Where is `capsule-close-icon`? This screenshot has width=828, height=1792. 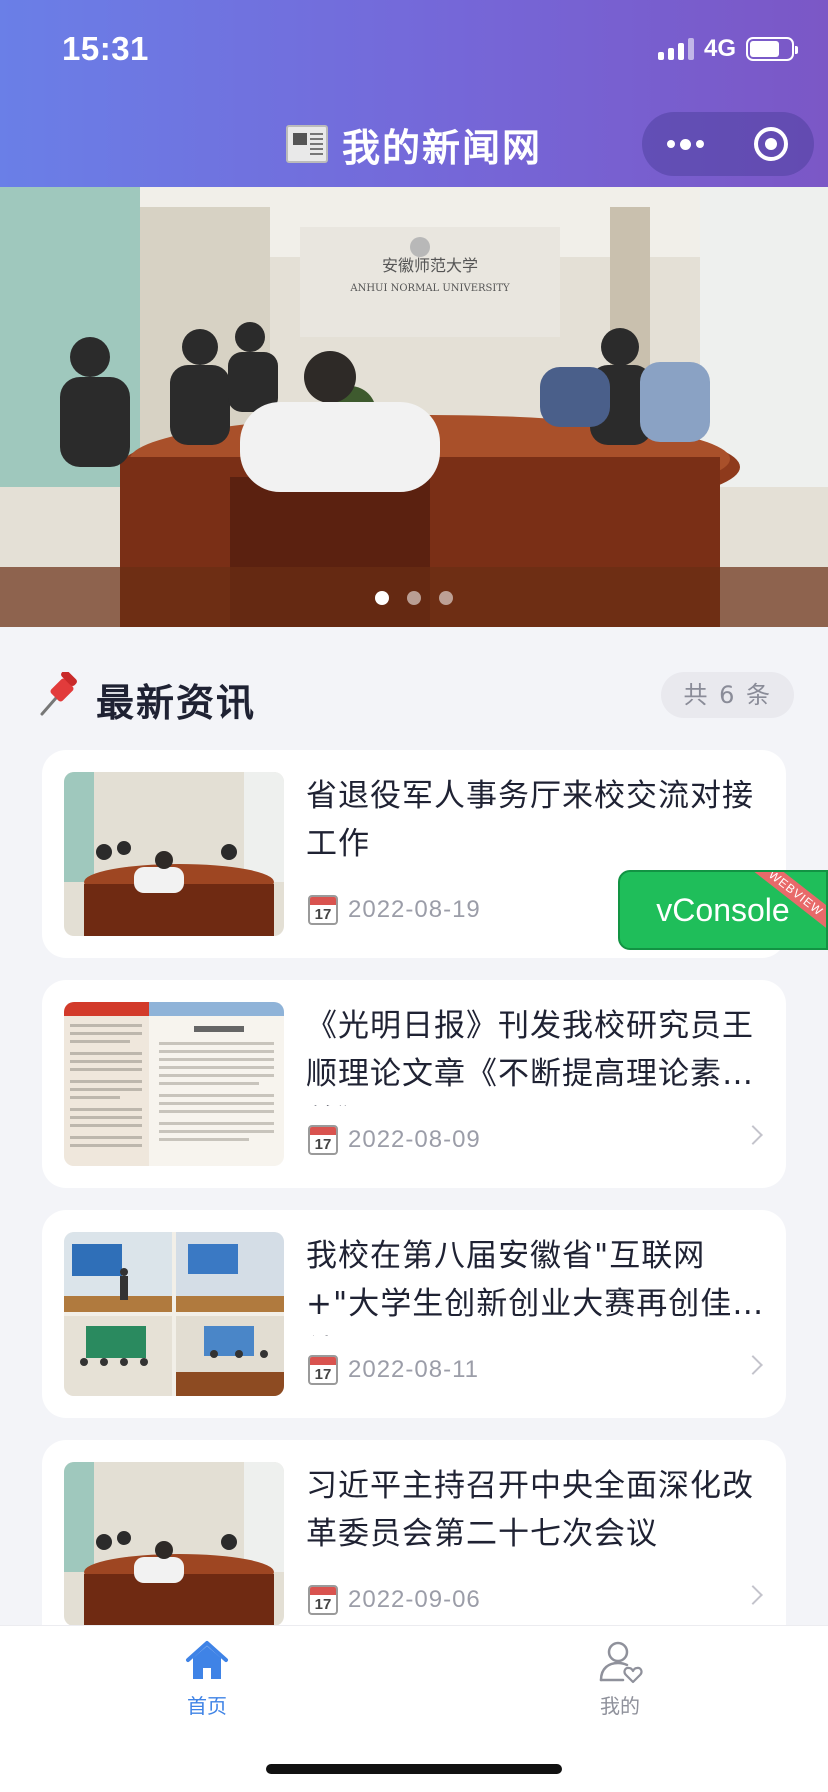 capsule-close-icon is located at coordinates (771, 144).